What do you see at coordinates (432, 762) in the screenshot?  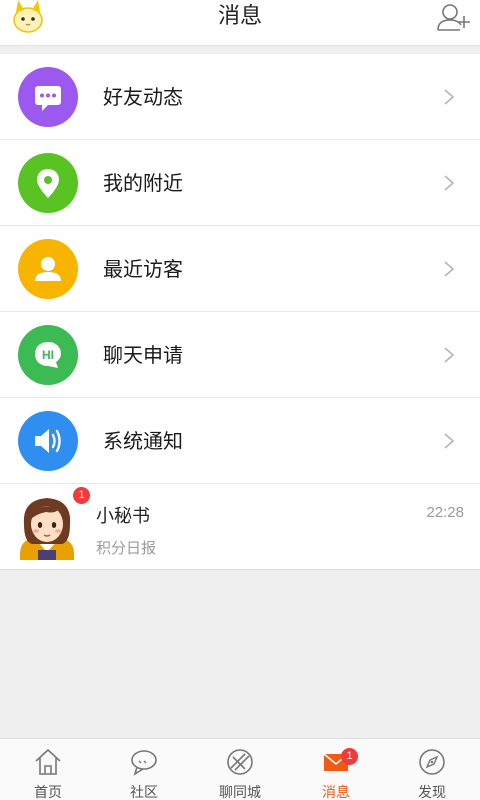 I see `discover-icon` at bounding box center [432, 762].